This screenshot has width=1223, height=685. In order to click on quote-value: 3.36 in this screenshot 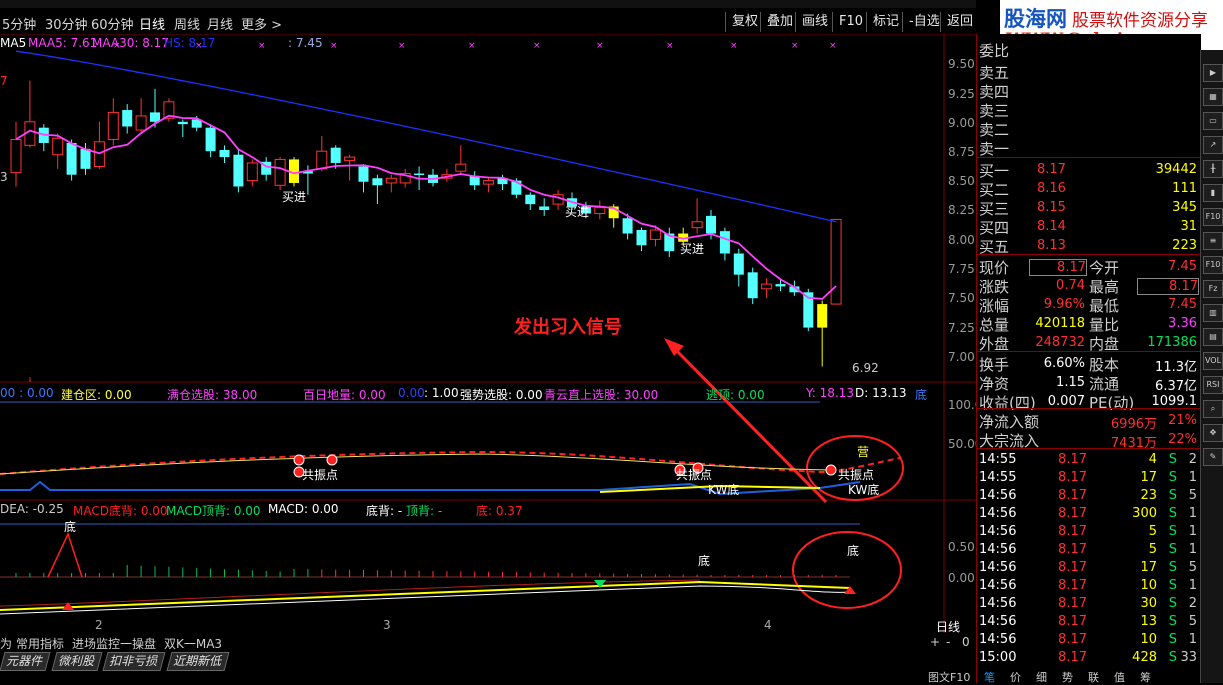, I will do `click(1182, 323)`.